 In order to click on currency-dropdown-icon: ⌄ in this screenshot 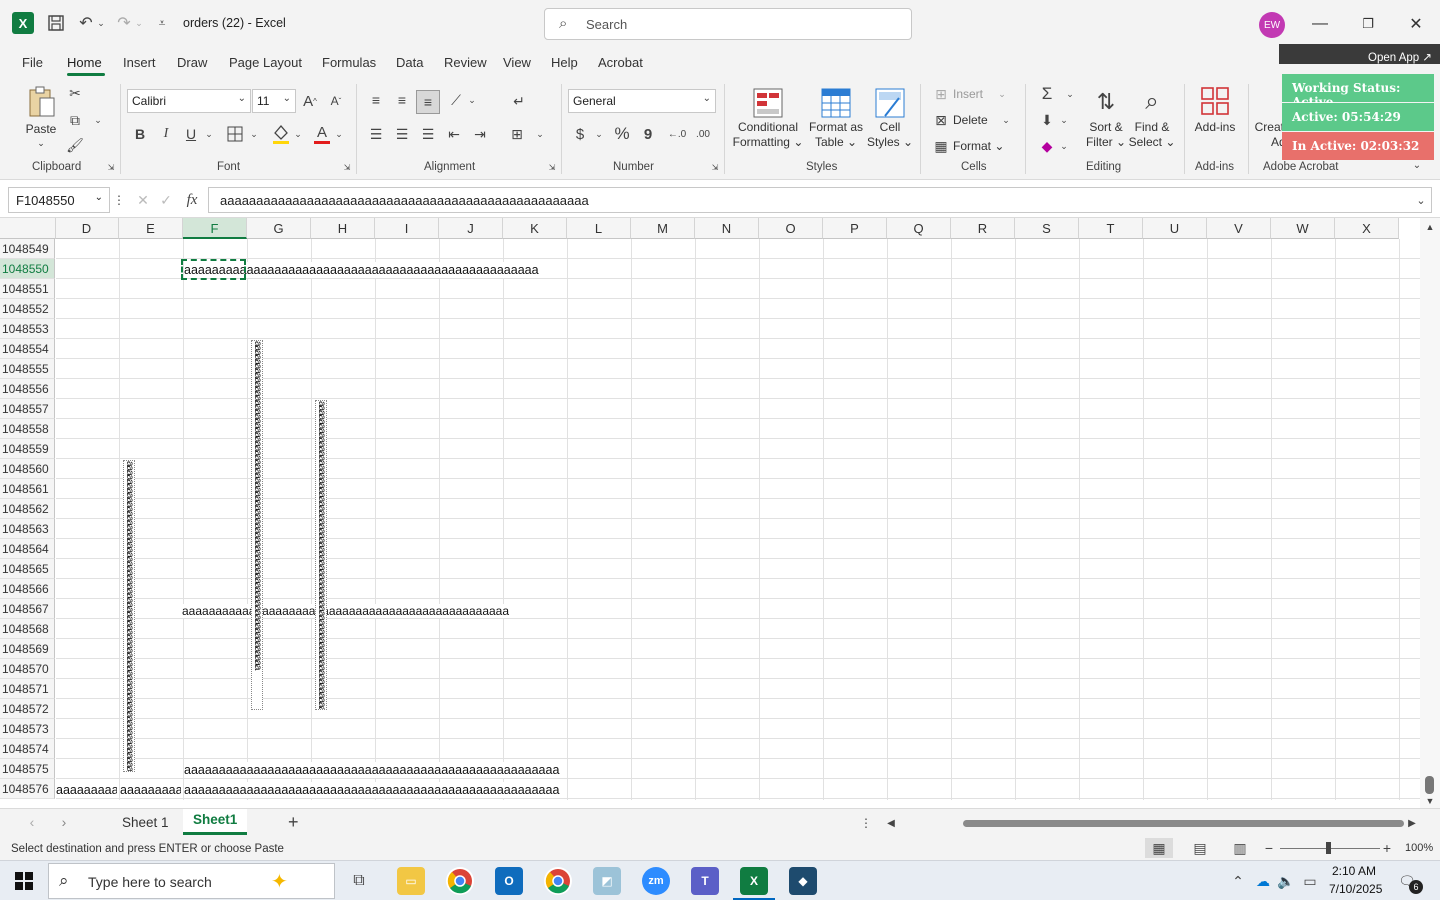, I will do `click(599, 134)`.